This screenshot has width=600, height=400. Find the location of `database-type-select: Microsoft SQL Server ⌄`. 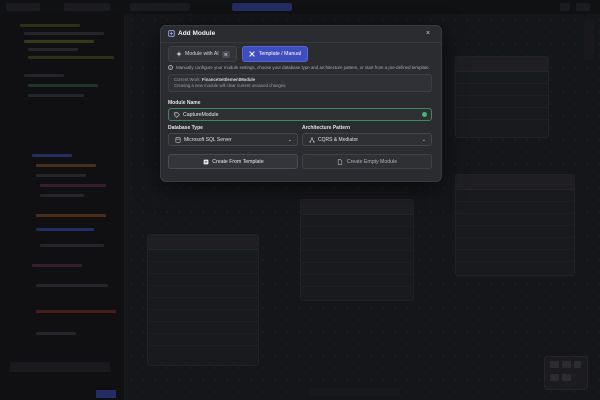

database-type-select: Microsoft SQL Server ⌄ is located at coordinates (233, 139).